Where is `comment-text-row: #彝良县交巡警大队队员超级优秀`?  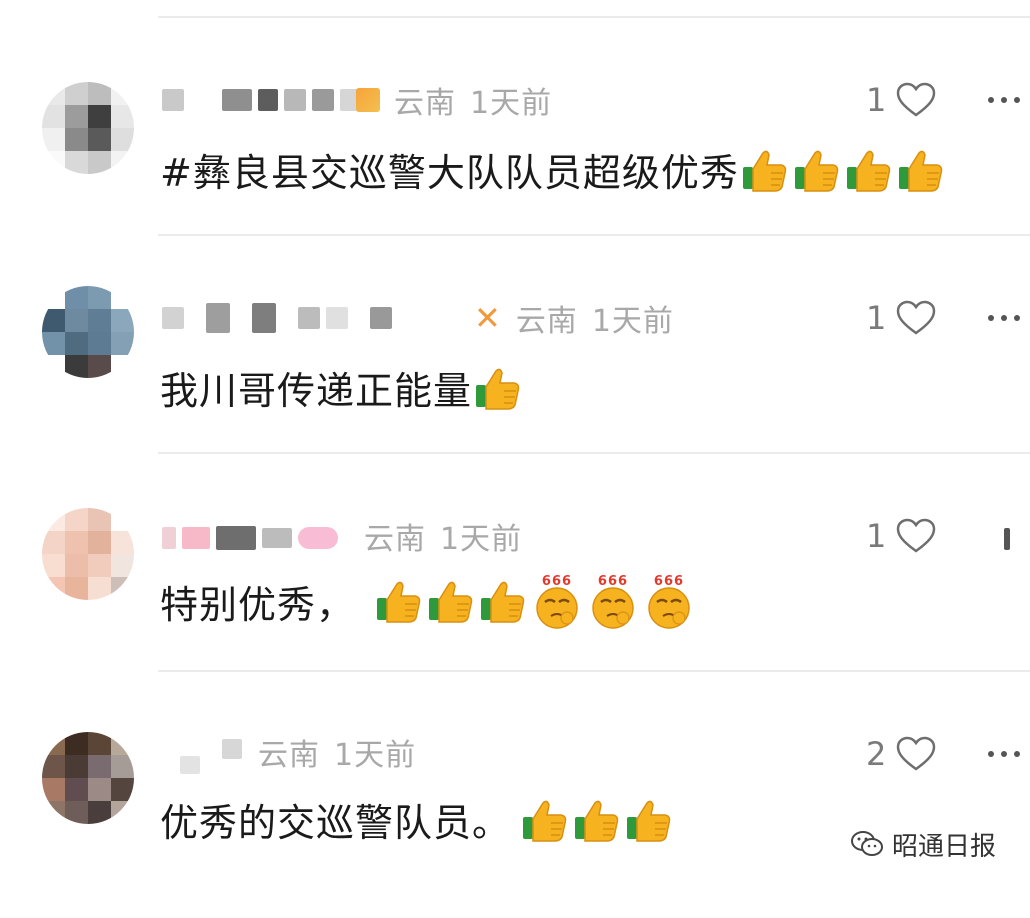
comment-text-row: #彝良县交巡警大队队员超级优秀 is located at coordinates (552, 169).